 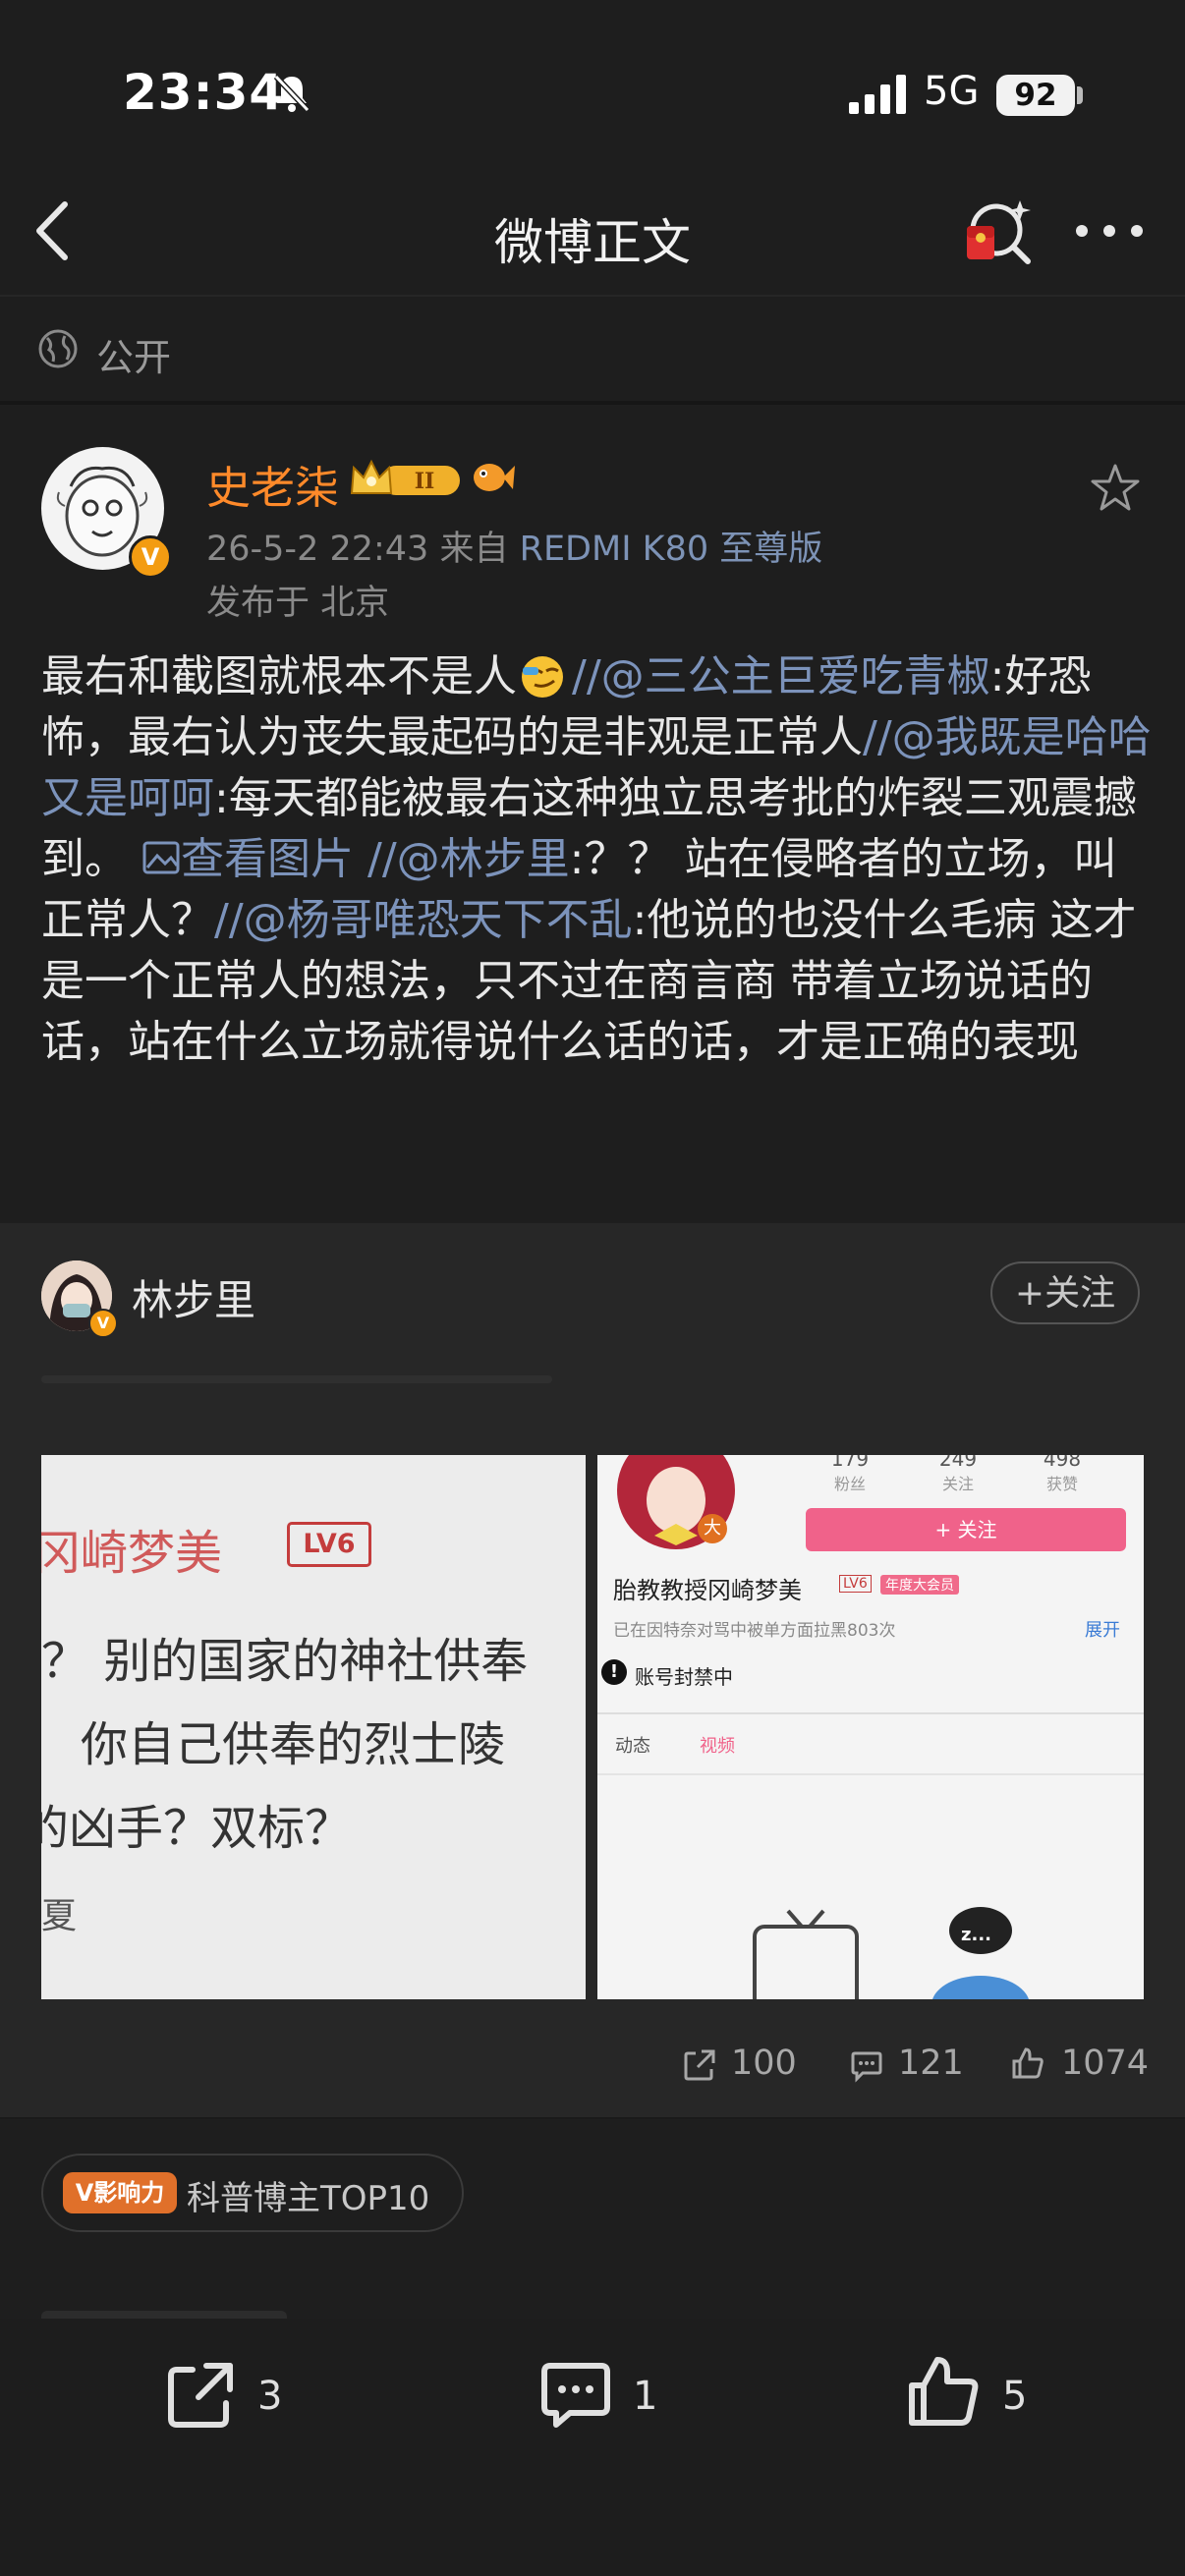 I want to click on img2-badge: 大, so click(x=713, y=1528).